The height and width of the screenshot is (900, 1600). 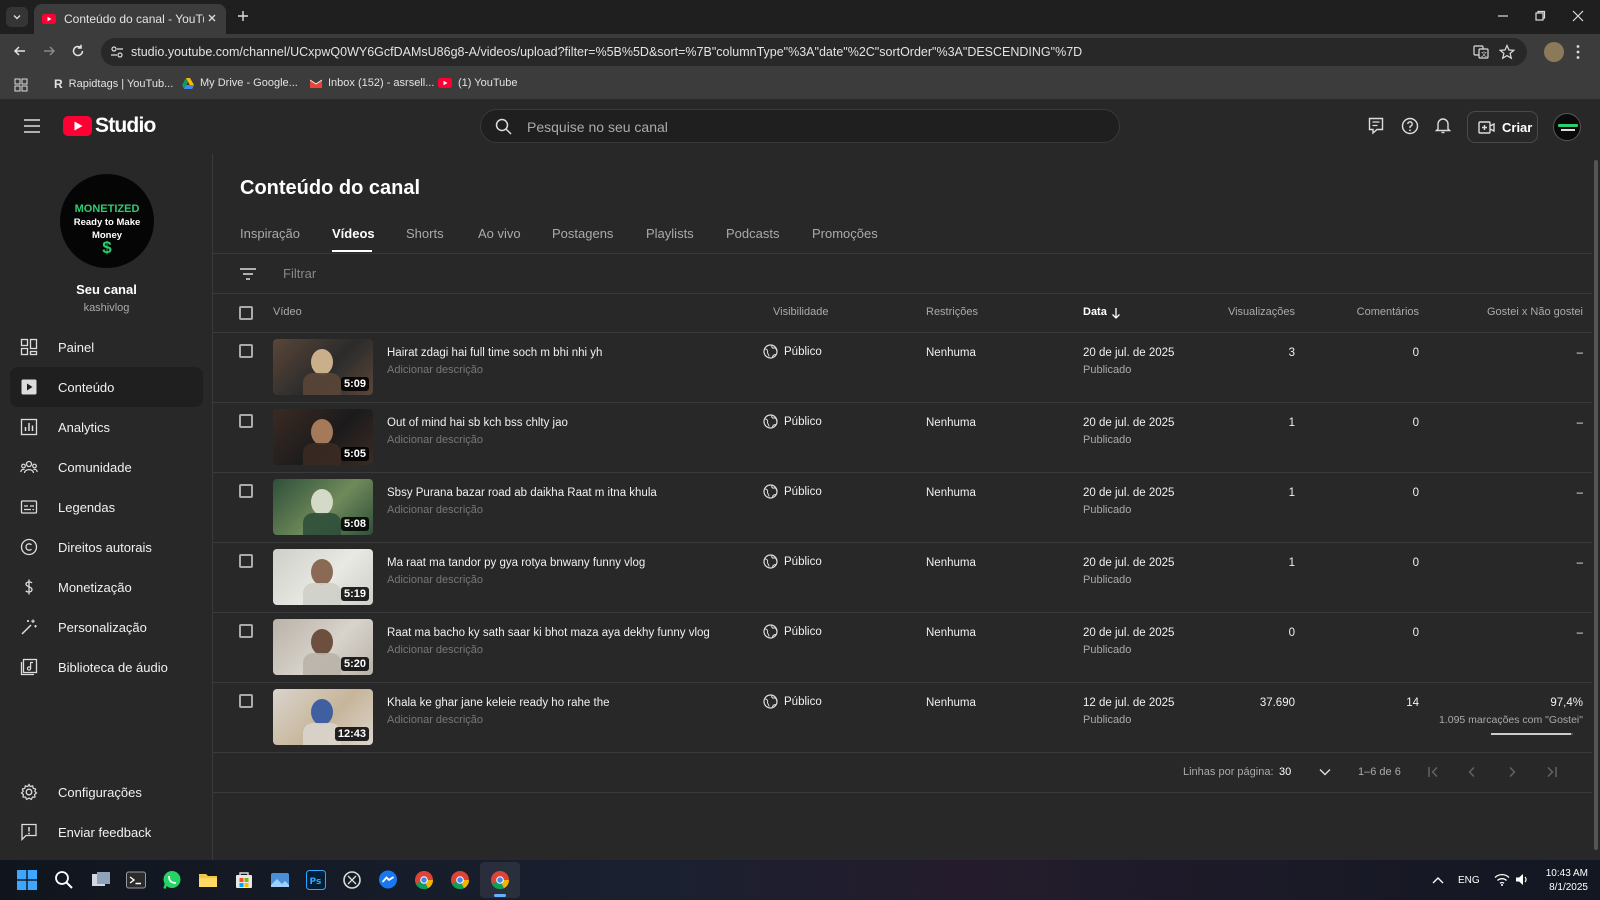 I want to click on first-page-icon, so click(x=1434, y=772).